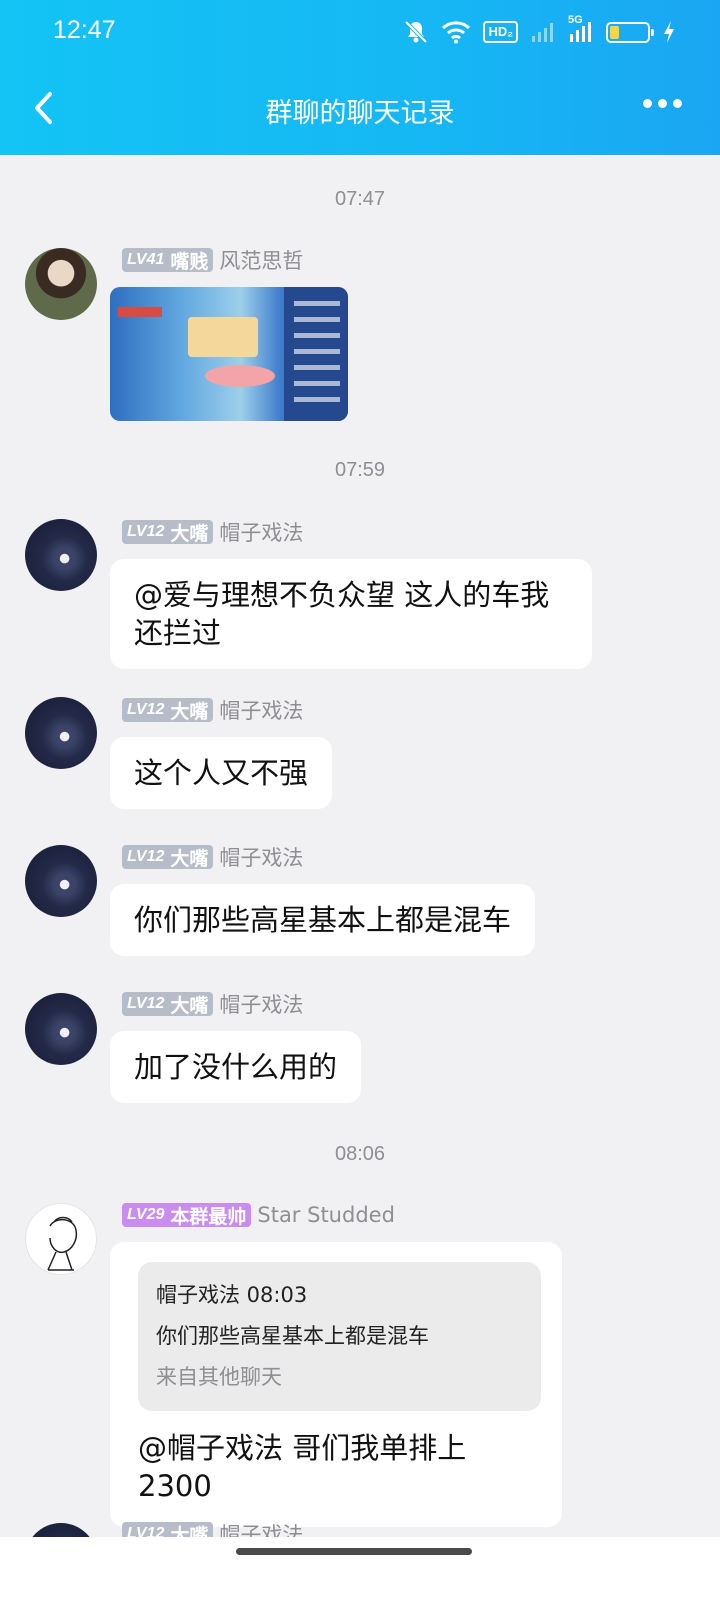 Image resolution: width=720 pixels, height=1600 pixels. Describe the element at coordinates (416, 32) in the screenshot. I see `mute-icon` at that location.